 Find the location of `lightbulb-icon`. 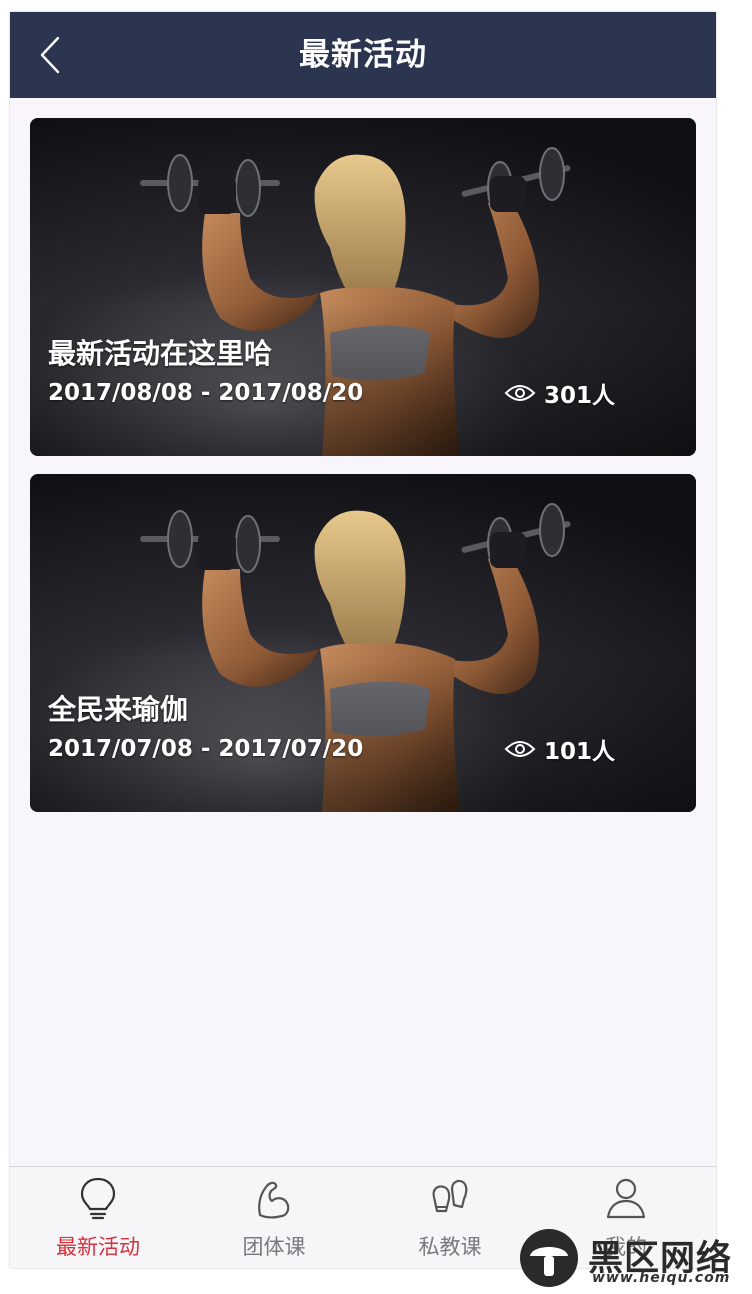

lightbulb-icon is located at coordinates (98, 1198).